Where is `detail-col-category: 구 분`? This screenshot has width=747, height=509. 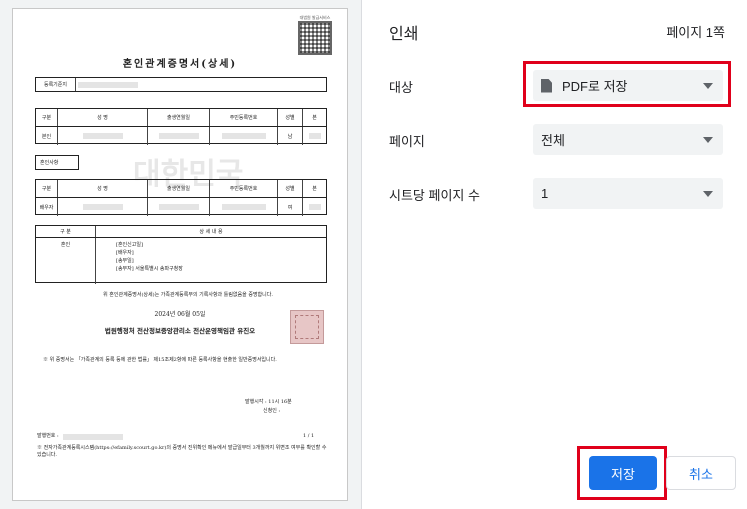 detail-col-category: 구 분 is located at coordinates (66, 231).